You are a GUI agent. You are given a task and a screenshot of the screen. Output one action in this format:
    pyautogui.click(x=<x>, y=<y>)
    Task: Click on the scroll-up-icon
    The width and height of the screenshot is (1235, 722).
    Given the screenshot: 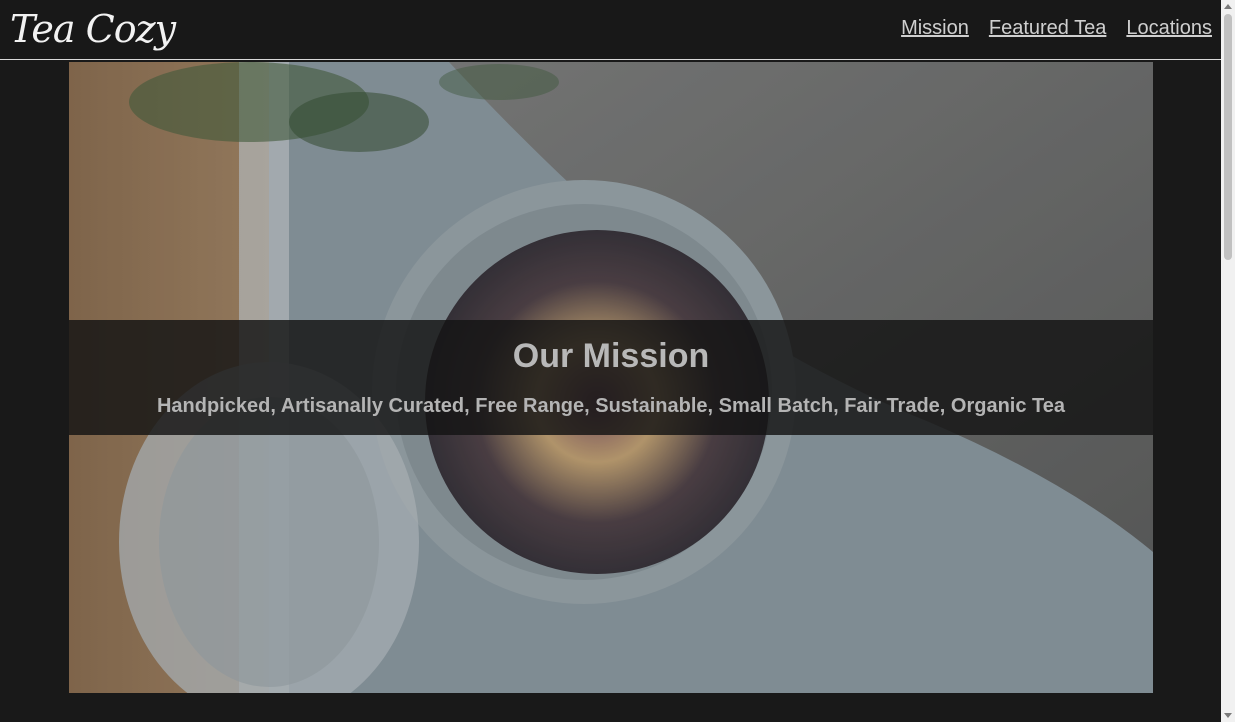 What is the action you would take?
    pyautogui.click(x=1228, y=6)
    